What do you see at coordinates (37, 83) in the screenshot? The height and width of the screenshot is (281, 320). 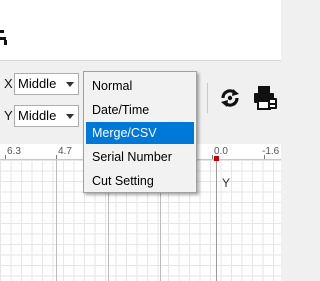 I see `x-align-value: Middle` at bounding box center [37, 83].